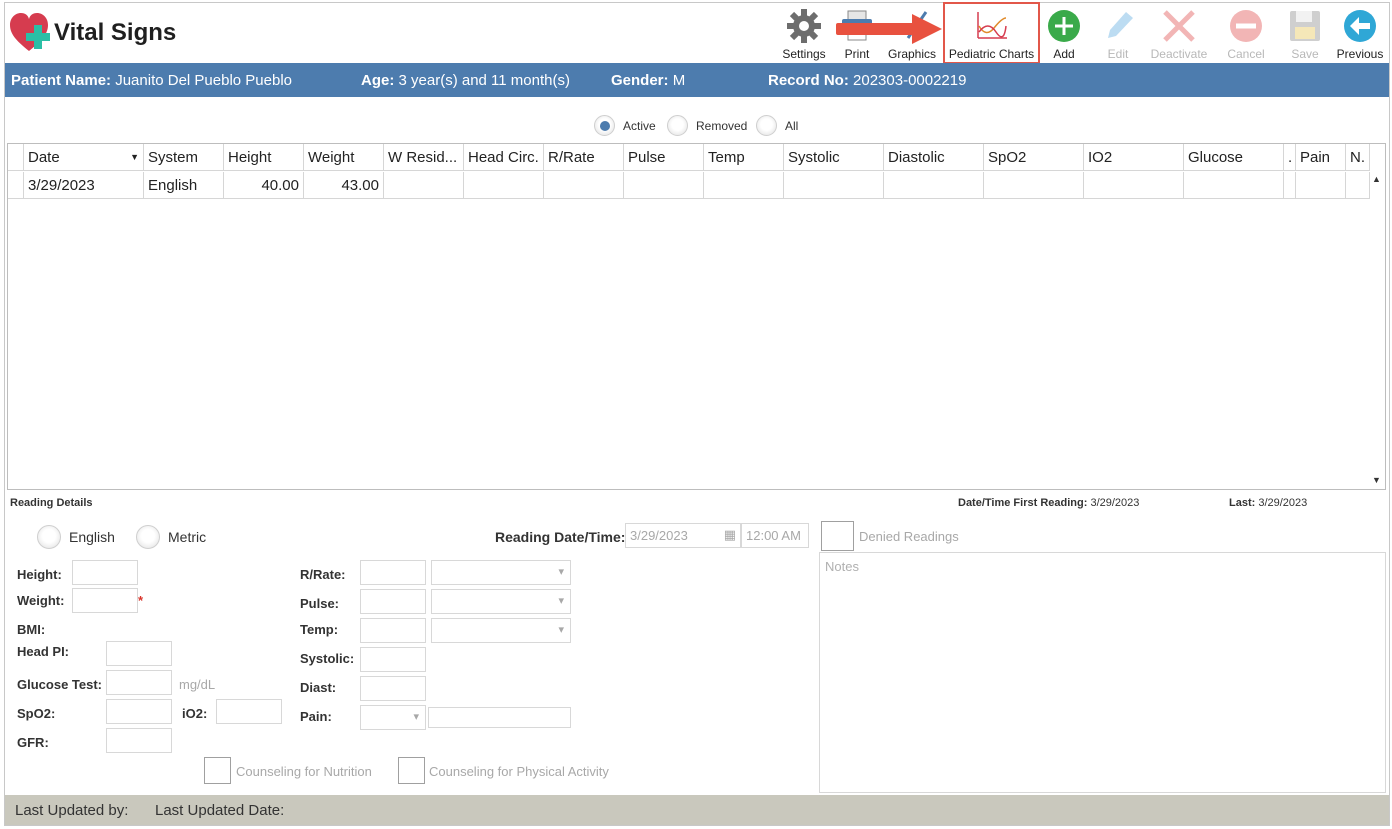 Image resolution: width=1392 pixels, height=829 pixels. I want to click on temp-dropdown, so click(501, 630).